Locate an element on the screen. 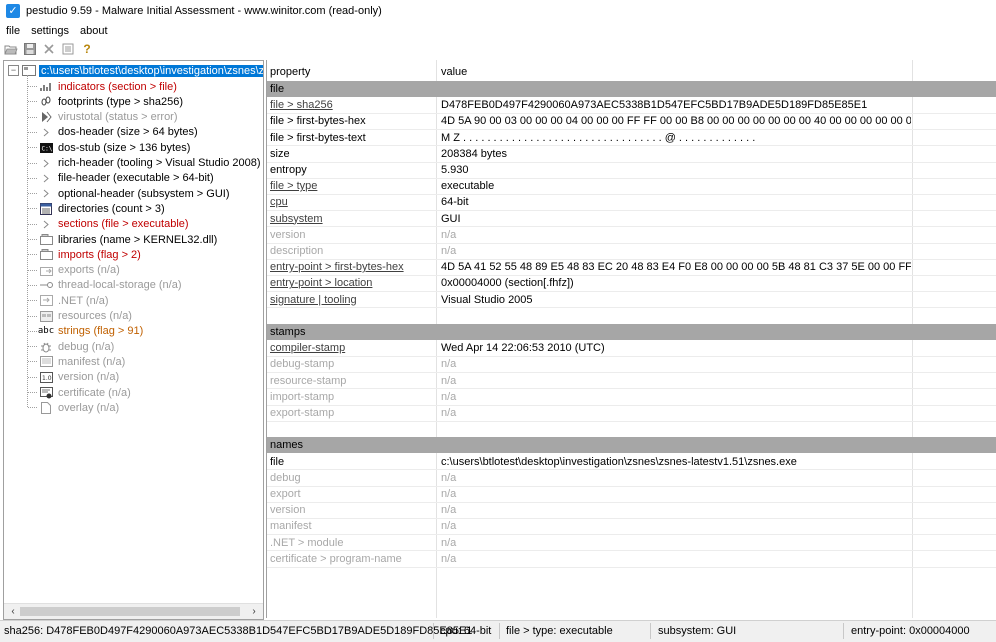 This screenshot has width=996, height=642. value-cell: GUI is located at coordinates (451, 218).